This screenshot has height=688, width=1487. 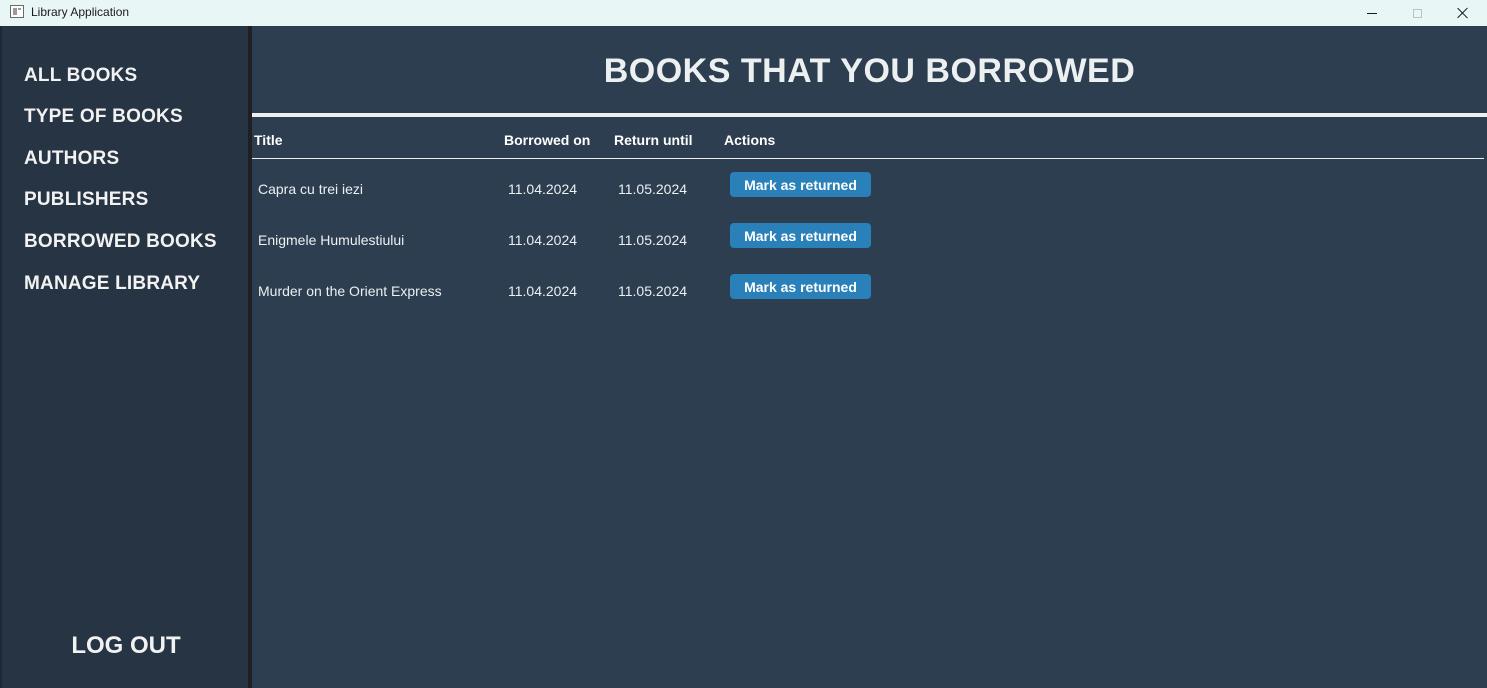 I want to click on sidebar-item-all-books: ALL BOOKS, so click(x=80, y=76).